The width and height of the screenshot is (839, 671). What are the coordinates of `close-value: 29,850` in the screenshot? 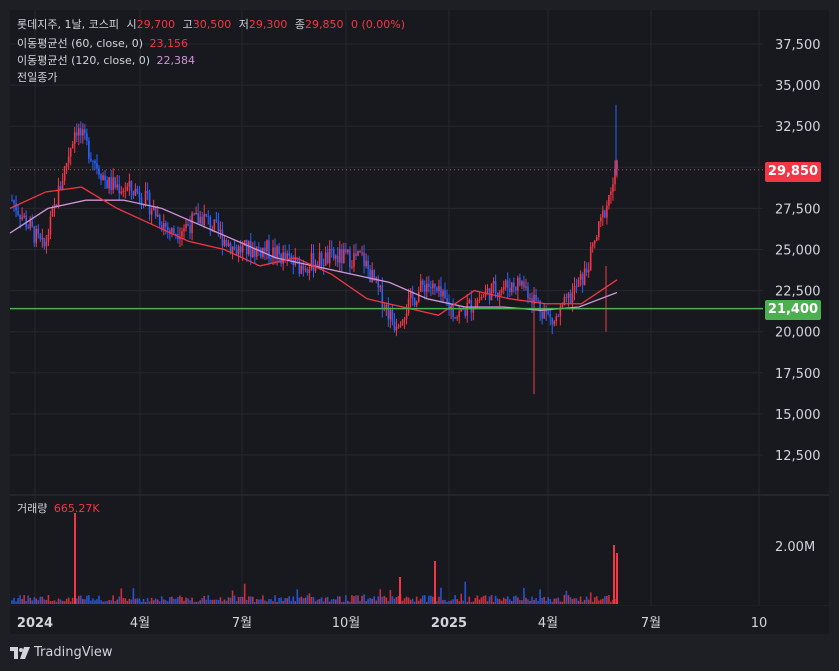 It's located at (324, 24).